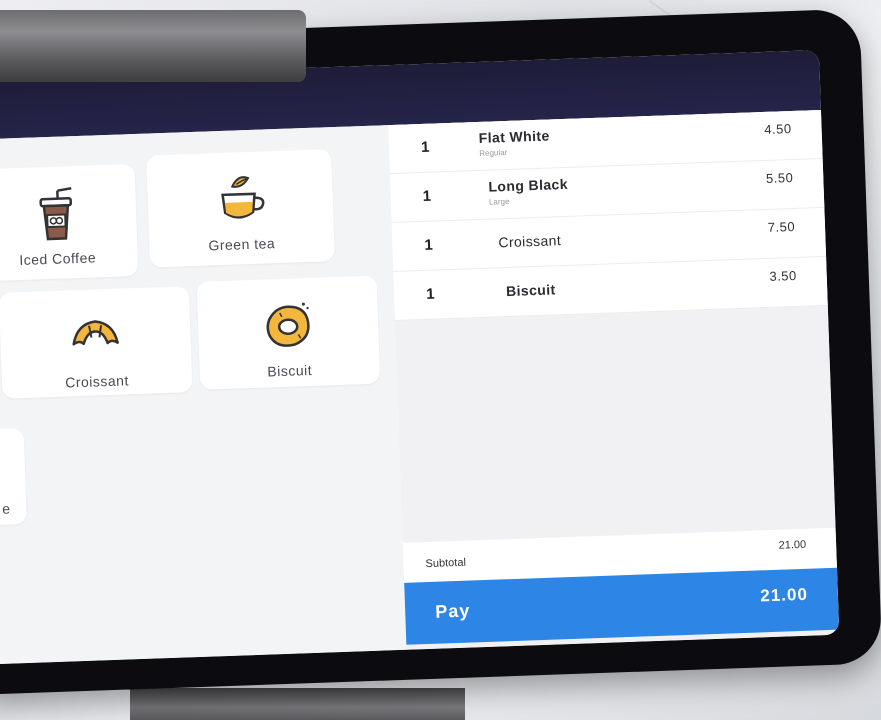 The height and width of the screenshot is (720, 881). What do you see at coordinates (13, 477) in the screenshot?
I see `product-card-partial: e` at bounding box center [13, 477].